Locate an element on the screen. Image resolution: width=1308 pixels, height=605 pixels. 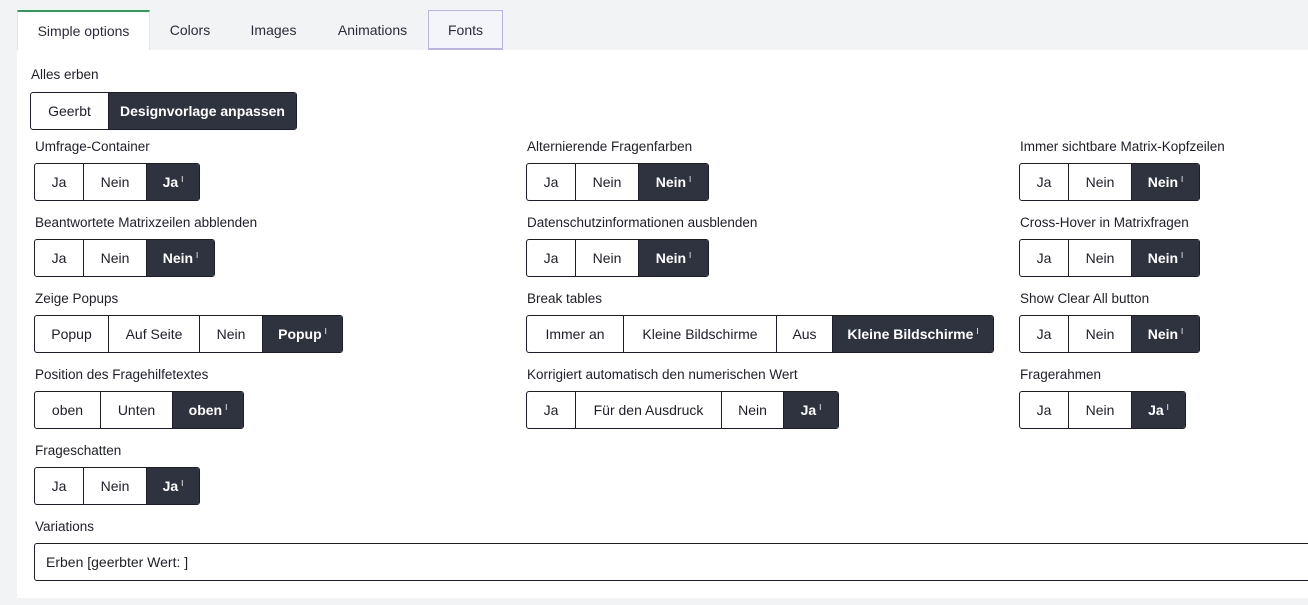
inherit-all-group: Geerbt Designvorlage anpassen is located at coordinates (163, 111).